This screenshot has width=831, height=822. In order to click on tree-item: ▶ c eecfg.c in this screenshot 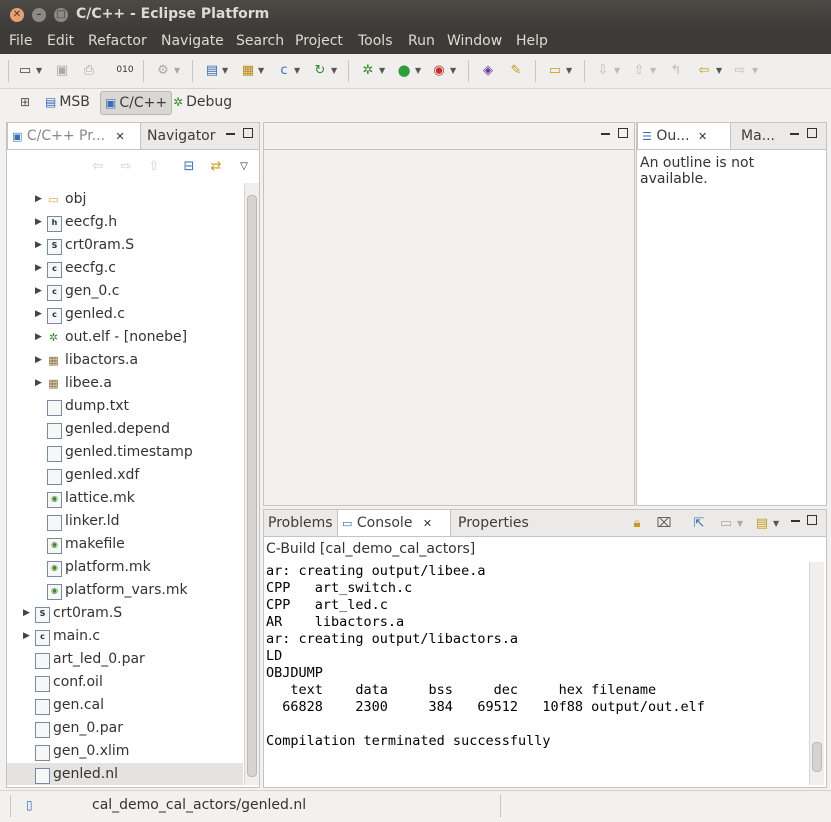, I will do `click(125, 268)`.